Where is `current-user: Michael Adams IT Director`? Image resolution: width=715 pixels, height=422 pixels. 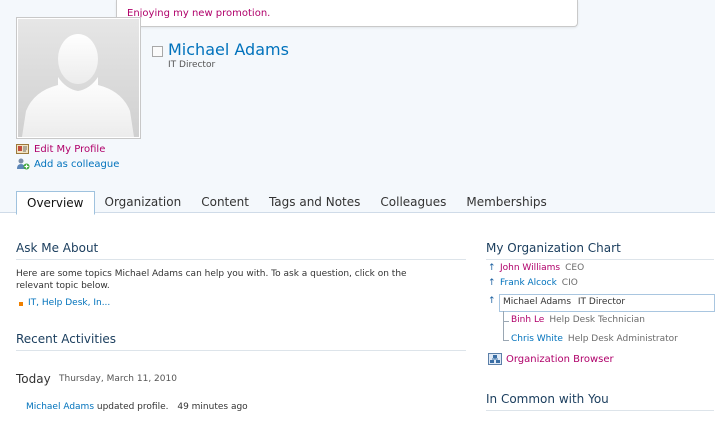
current-user: Michael Adams IT Director is located at coordinates (564, 302).